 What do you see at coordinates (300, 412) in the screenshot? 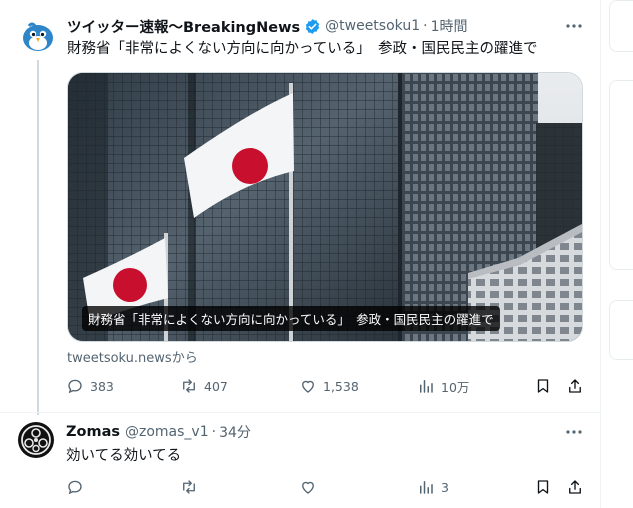
I see `divider` at bounding box center [300, 412].